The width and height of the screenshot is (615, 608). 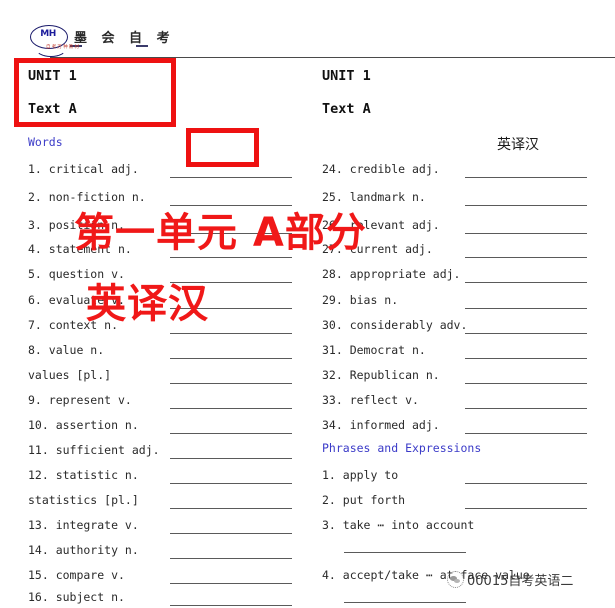 I want to click on vocab-term: 28. appropriate adj., so click(x=391, y=274).